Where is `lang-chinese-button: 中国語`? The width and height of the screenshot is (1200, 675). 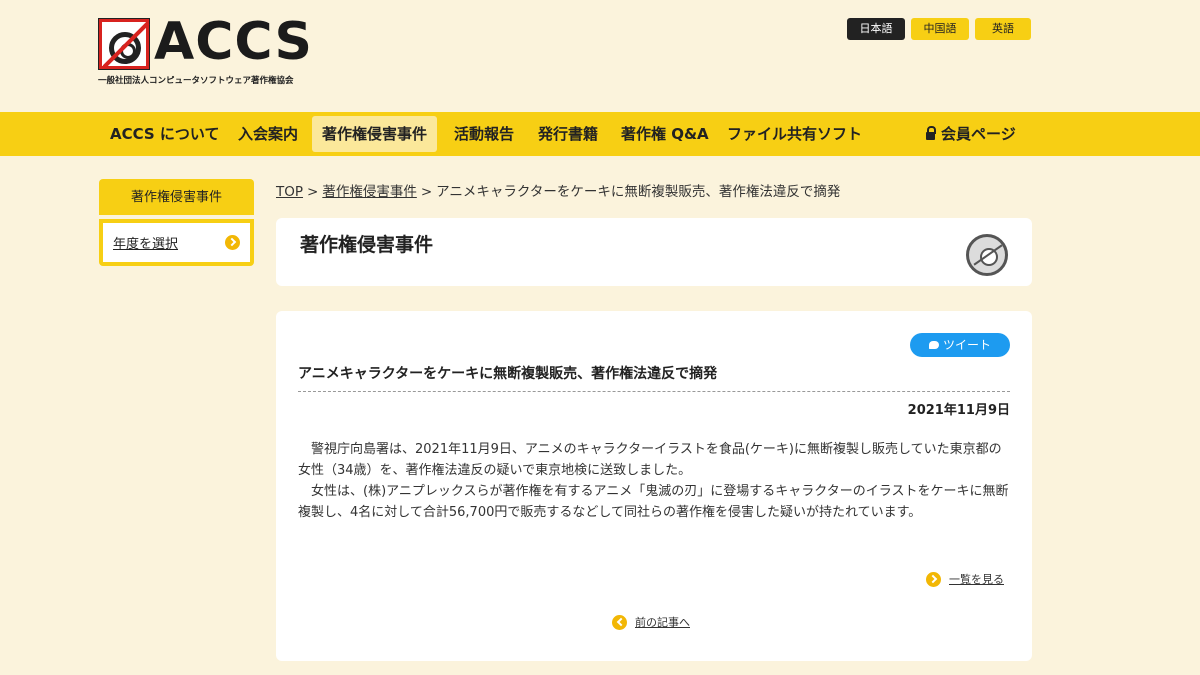 lang-chinese-button: 中国語 is located at coordinates (940, 29).